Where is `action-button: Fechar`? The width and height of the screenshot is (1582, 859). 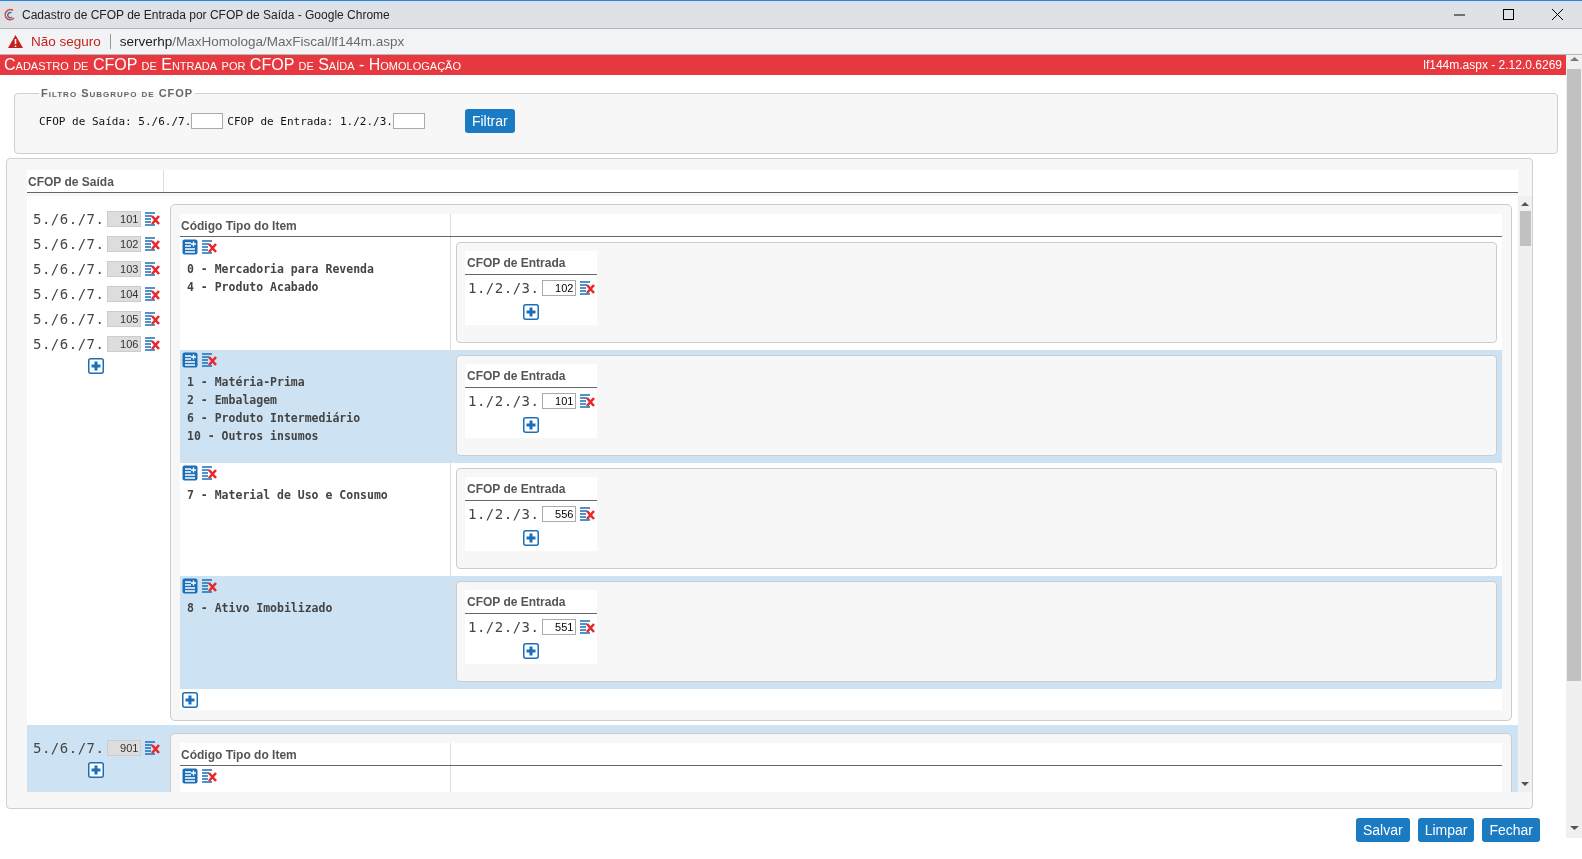 action-button: Fechar is located at coordinates (1511, 830).